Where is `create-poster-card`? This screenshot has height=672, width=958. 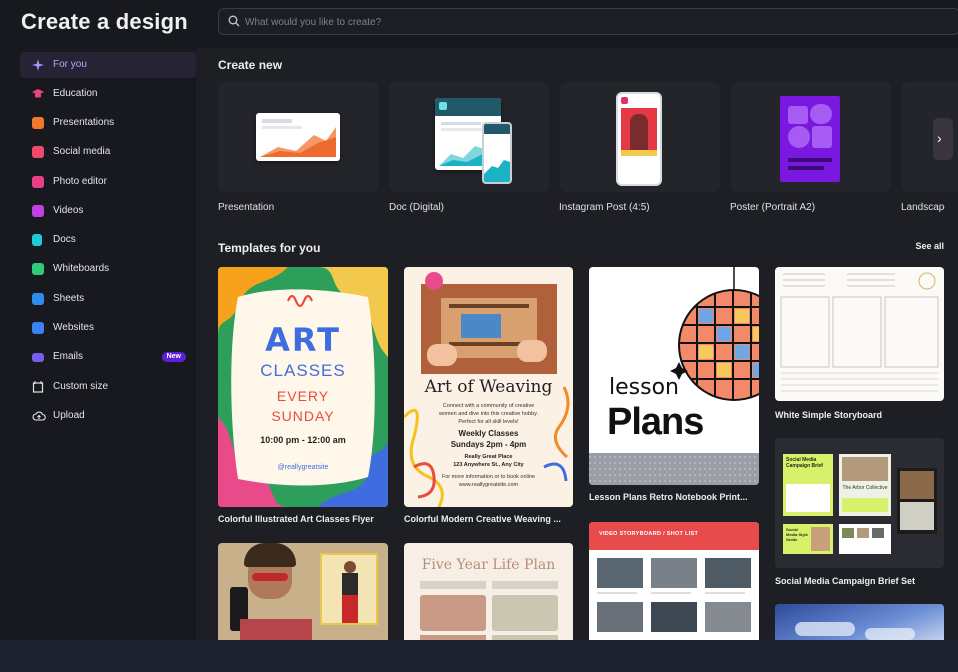
create-poster-card is located at coordinates (811, 137).